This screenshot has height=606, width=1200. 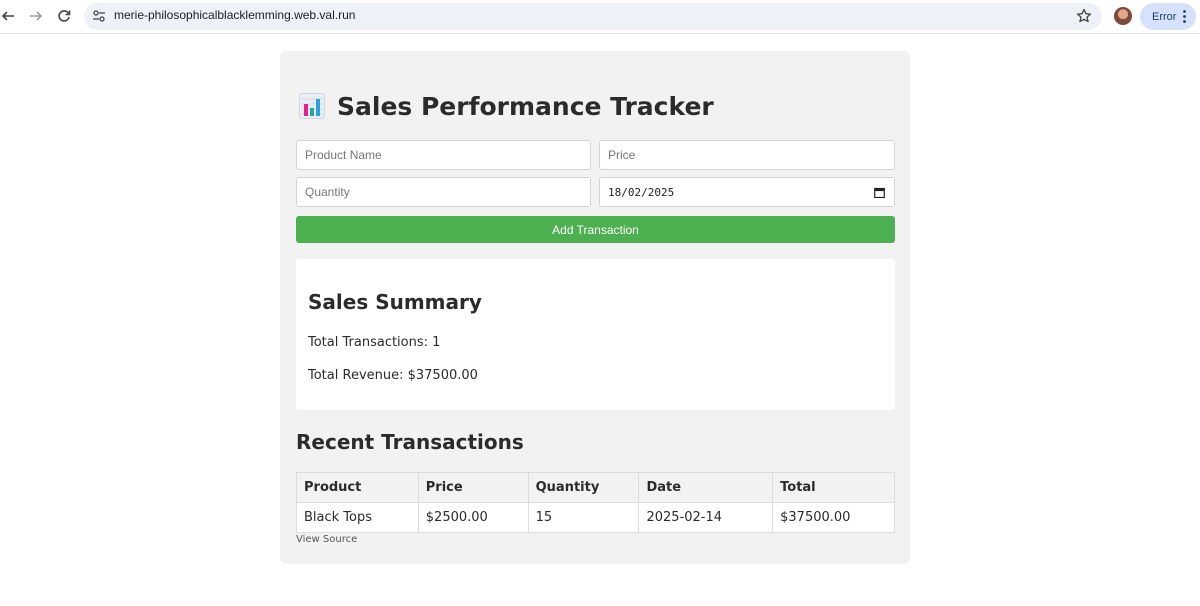 What do you see at coordinates (410, 442) in the screenshot?
I see `recent-transactions-heading: Recent Transactions` at bounding box center [410, 442].